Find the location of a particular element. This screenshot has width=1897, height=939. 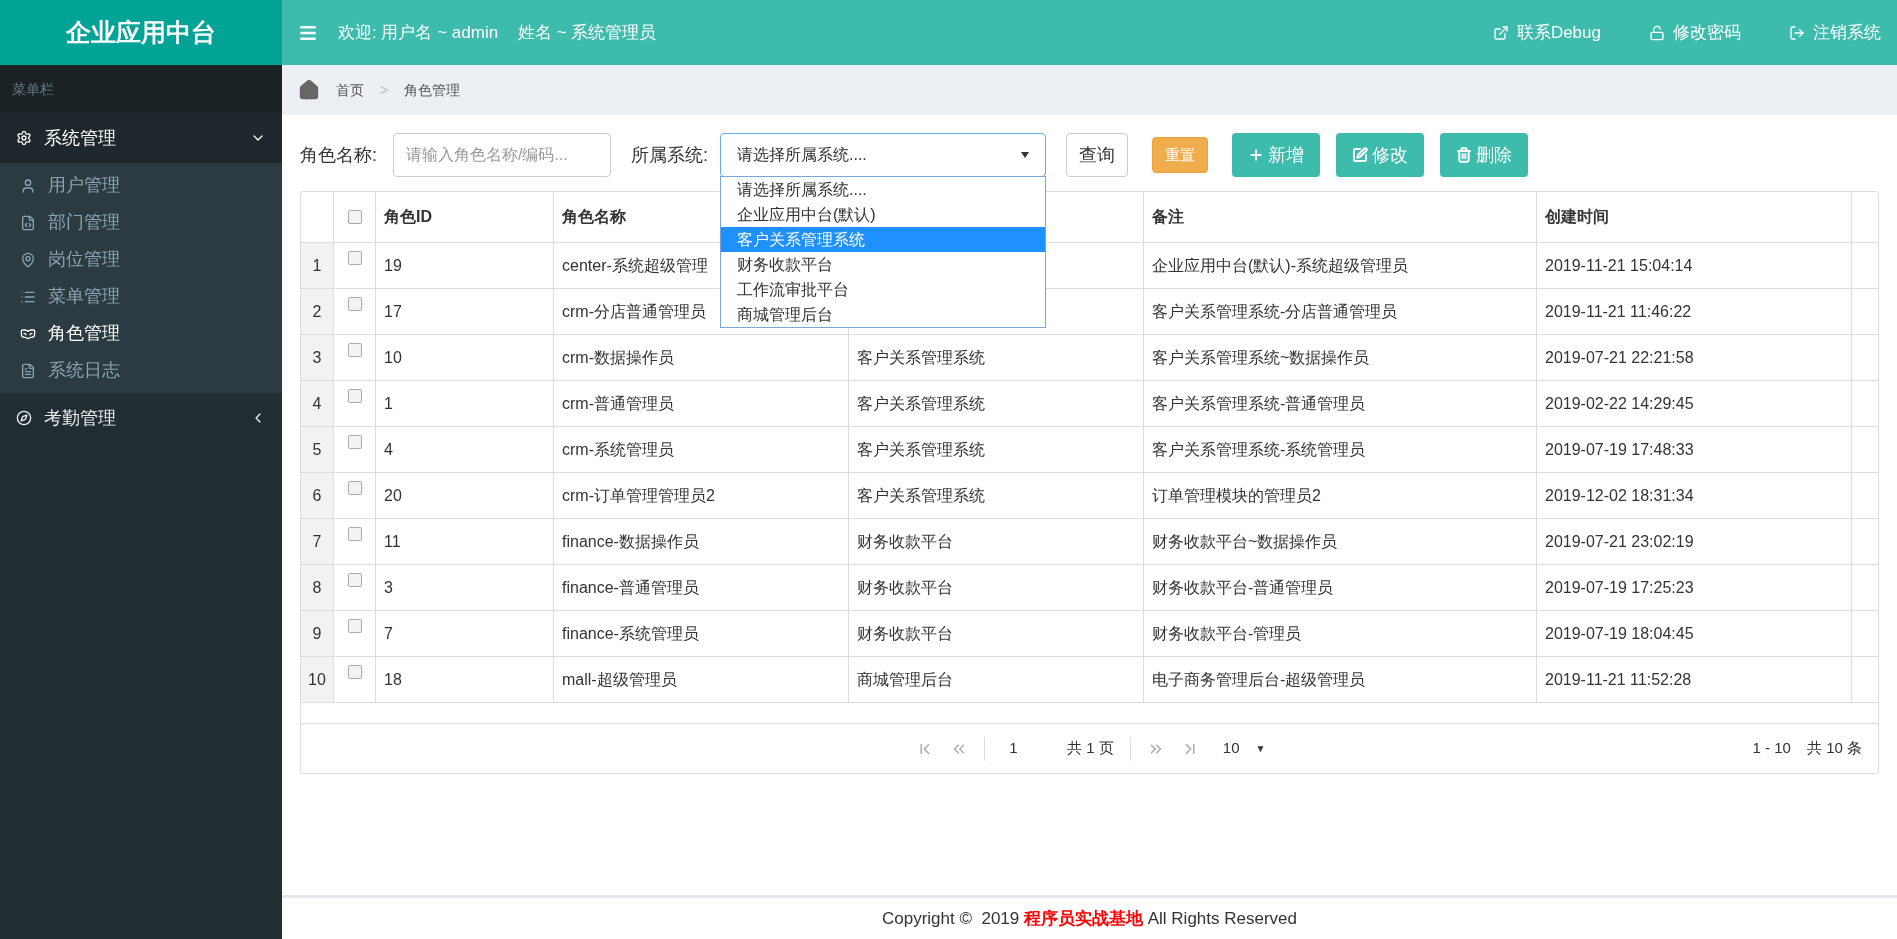

row-number: 2 is located at coordinates (317, 311).